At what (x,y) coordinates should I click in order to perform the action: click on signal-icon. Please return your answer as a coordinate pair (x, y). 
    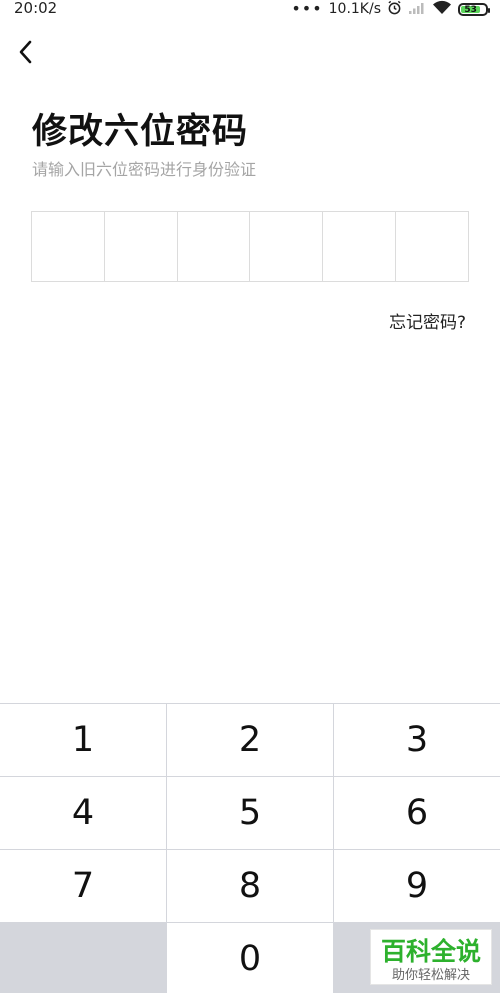
    Looking at the image, I should click on (417, 9).